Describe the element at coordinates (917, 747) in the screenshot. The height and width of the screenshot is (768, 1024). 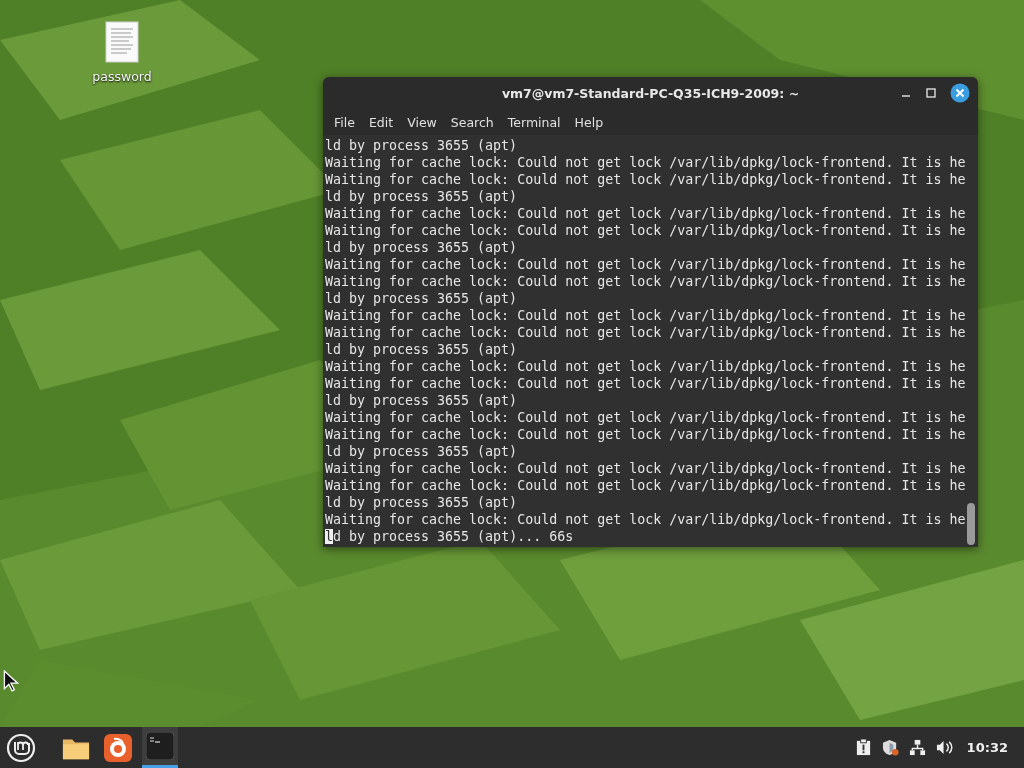
I see `network-icon` at that location.